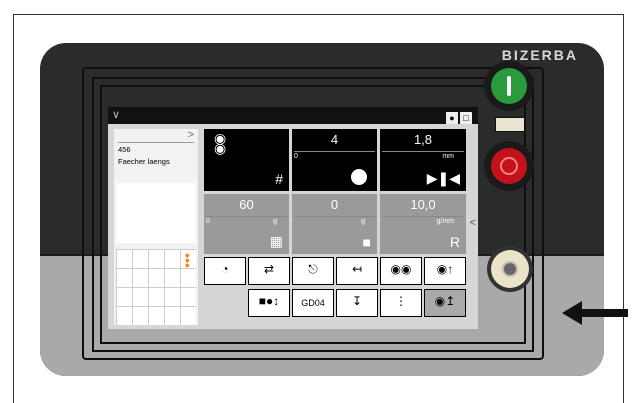 This screenshot has height=403, width=637. I want to click on weight-target-min: 0, so click(208, 221).